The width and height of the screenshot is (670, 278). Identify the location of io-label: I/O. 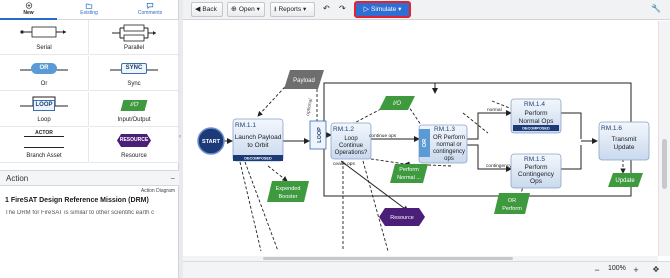
(397, 104).